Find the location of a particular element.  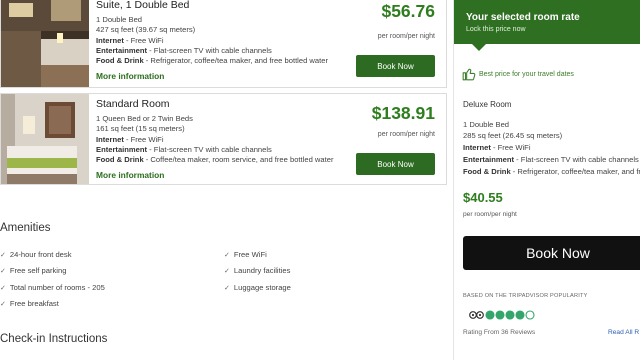

amenity-item: ✓ Free self parking is located at coordinates (33, 270).